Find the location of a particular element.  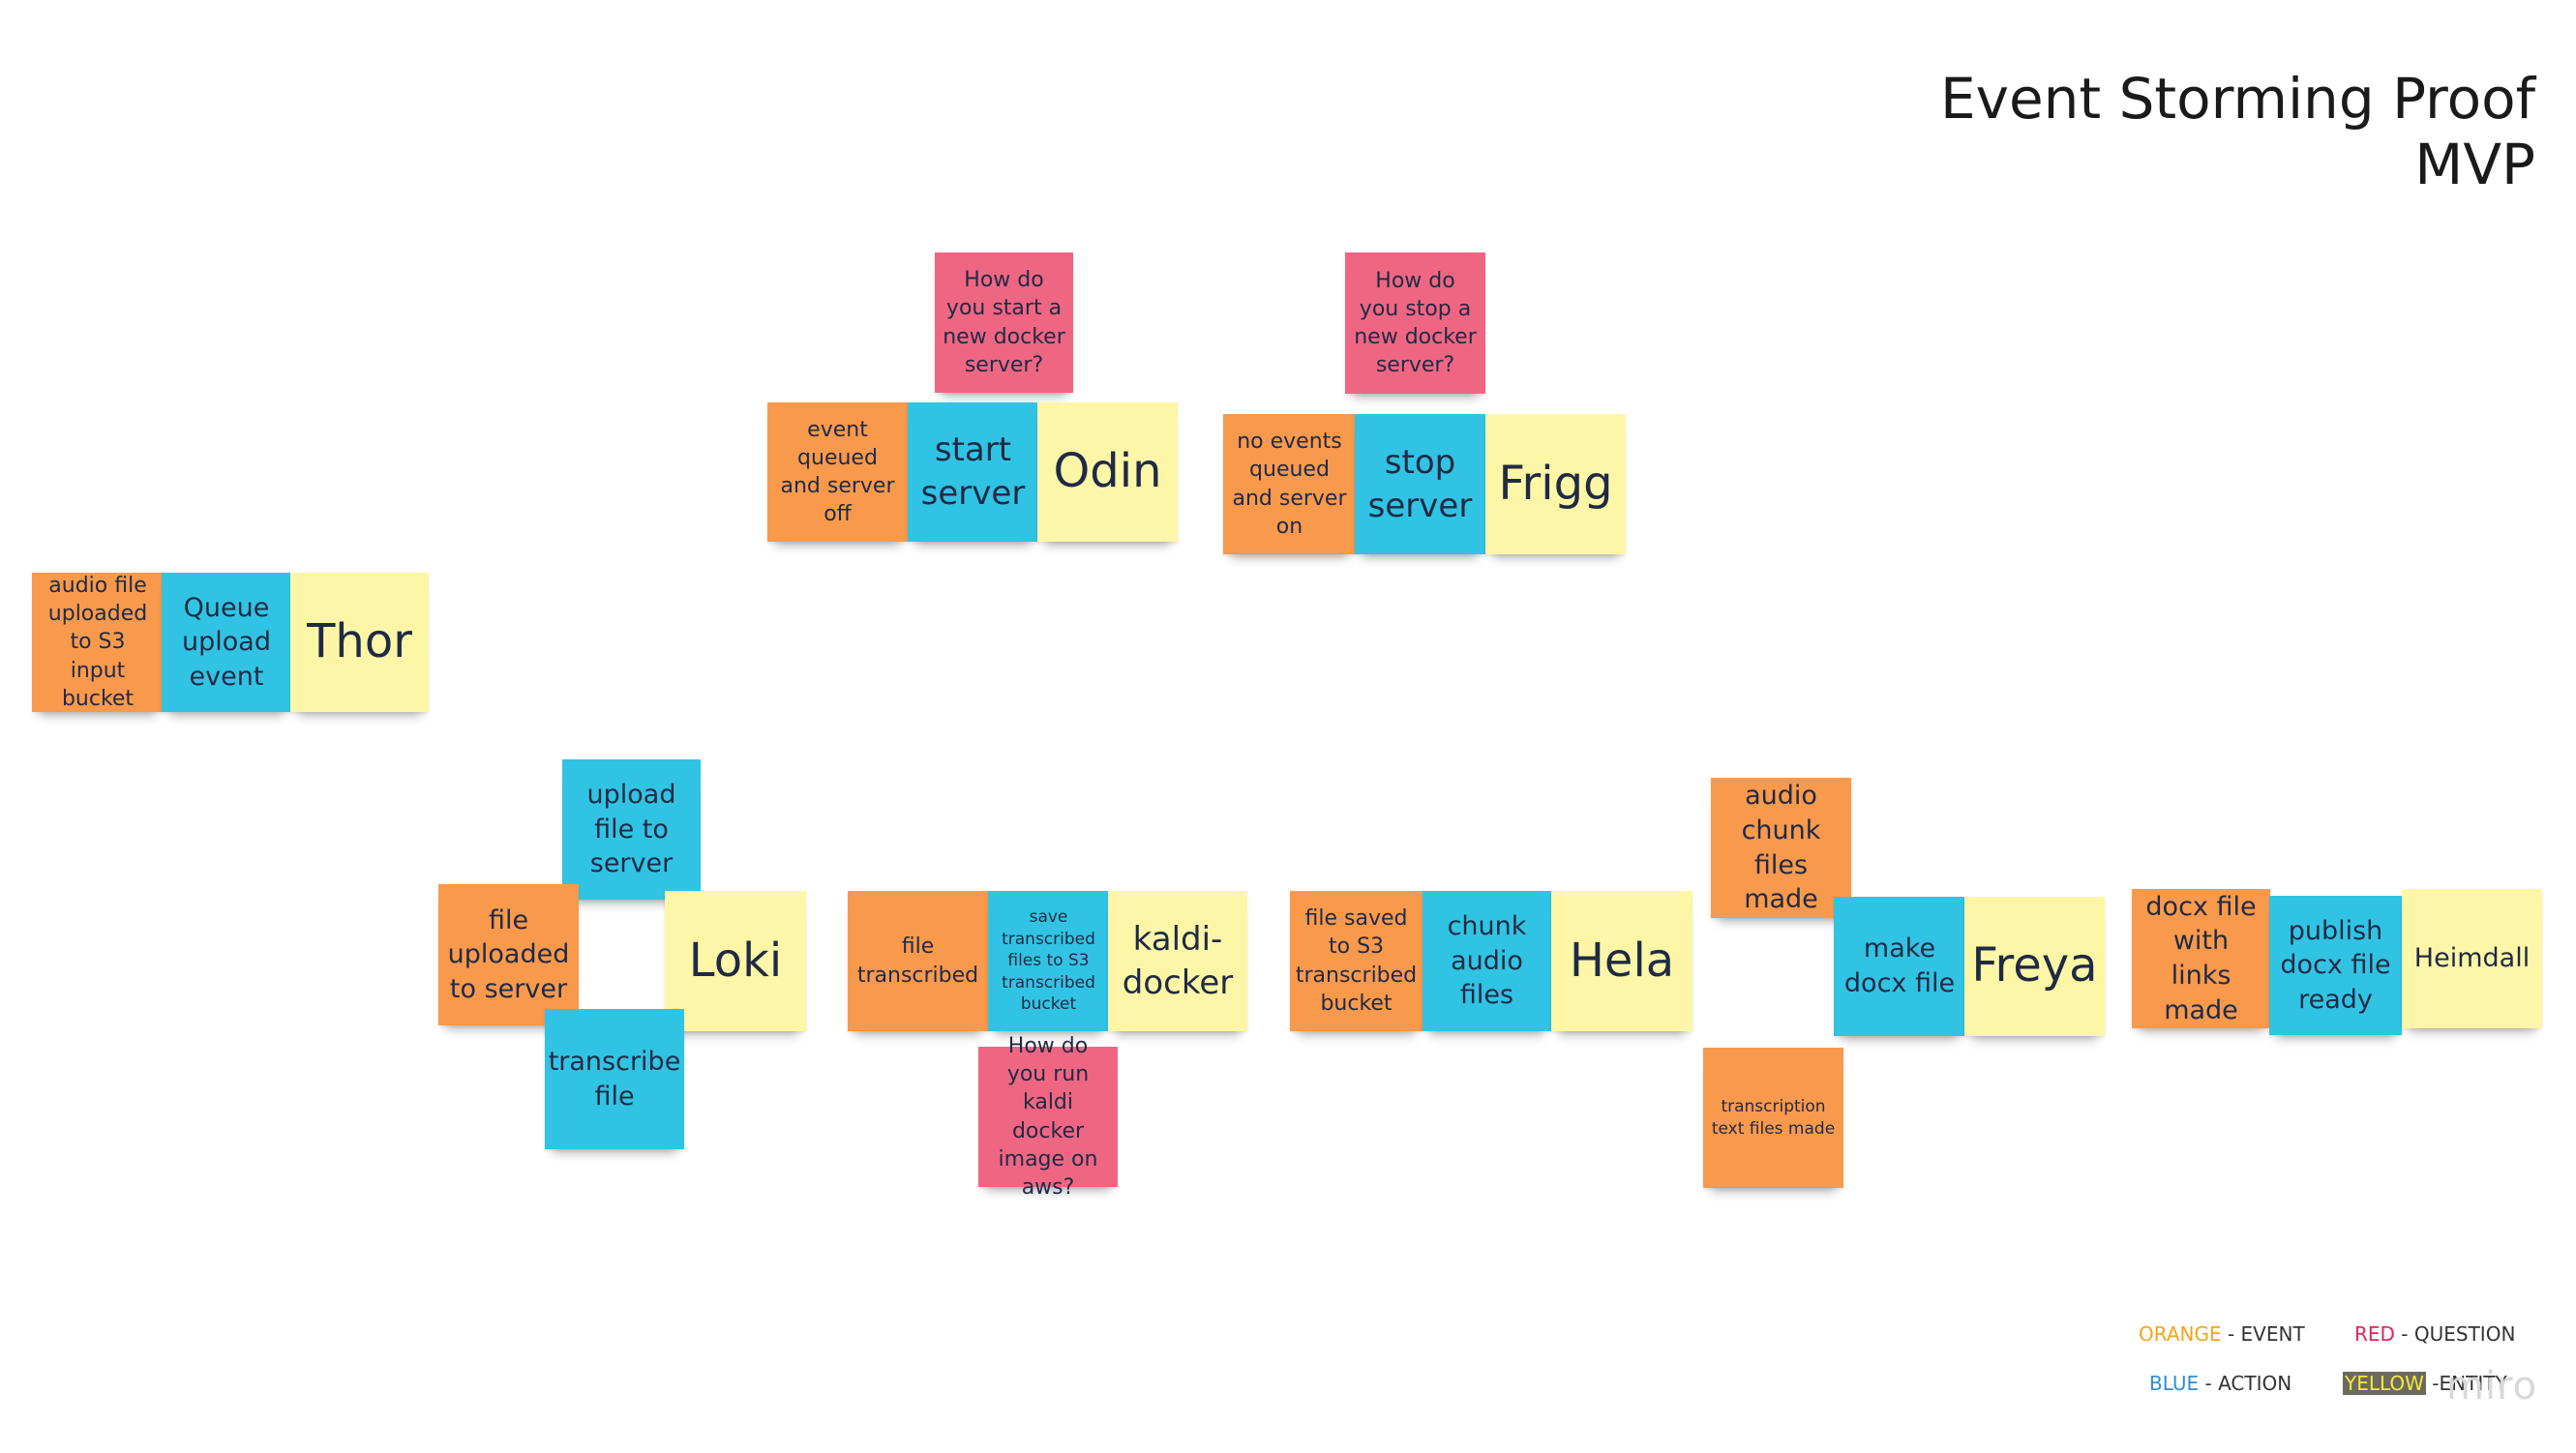

sticky-note-event-loki: file uploaded to server is located at coordinates (508, 954).